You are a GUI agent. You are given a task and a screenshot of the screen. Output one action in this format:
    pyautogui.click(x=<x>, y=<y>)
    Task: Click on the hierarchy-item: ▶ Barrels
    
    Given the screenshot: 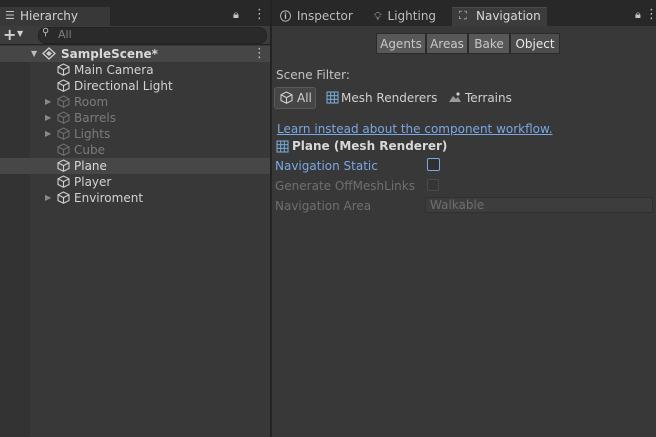 What is the action you would take?
    pyautogui.click(x=135, y=118)
    